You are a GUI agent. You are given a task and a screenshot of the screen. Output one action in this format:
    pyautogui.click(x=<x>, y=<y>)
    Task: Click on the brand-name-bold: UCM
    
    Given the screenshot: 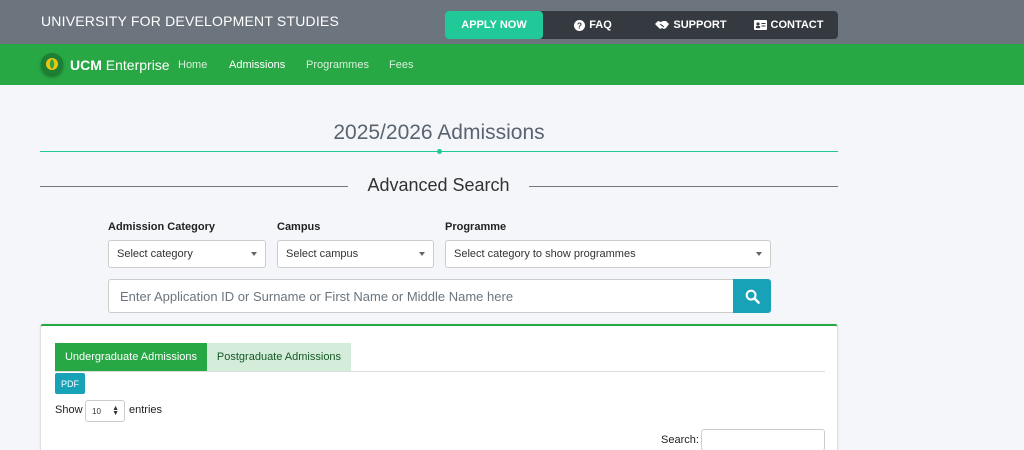 What is the action you would take?
    pyautogui.click(x=86, y=65)
    